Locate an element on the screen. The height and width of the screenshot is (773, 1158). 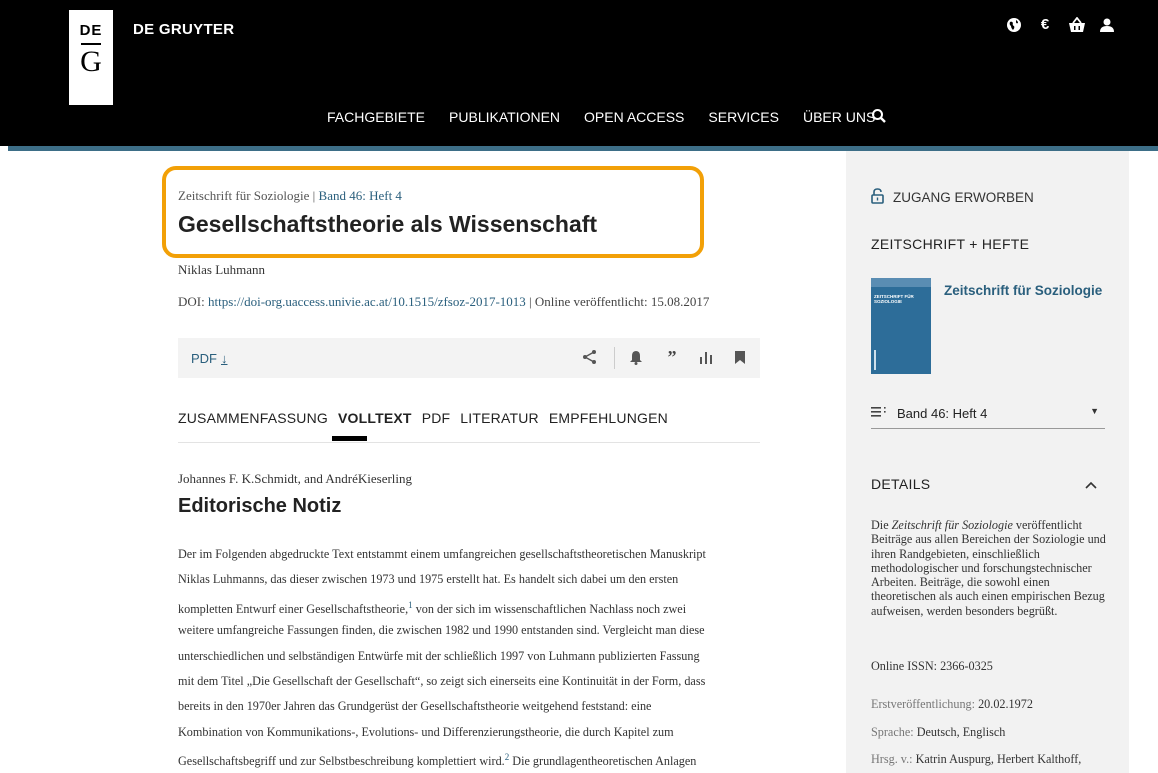
journal-cover-image: ZEITSCHRIFT FÜR SOZIOLOGIE is located at coordinates (901, 326).